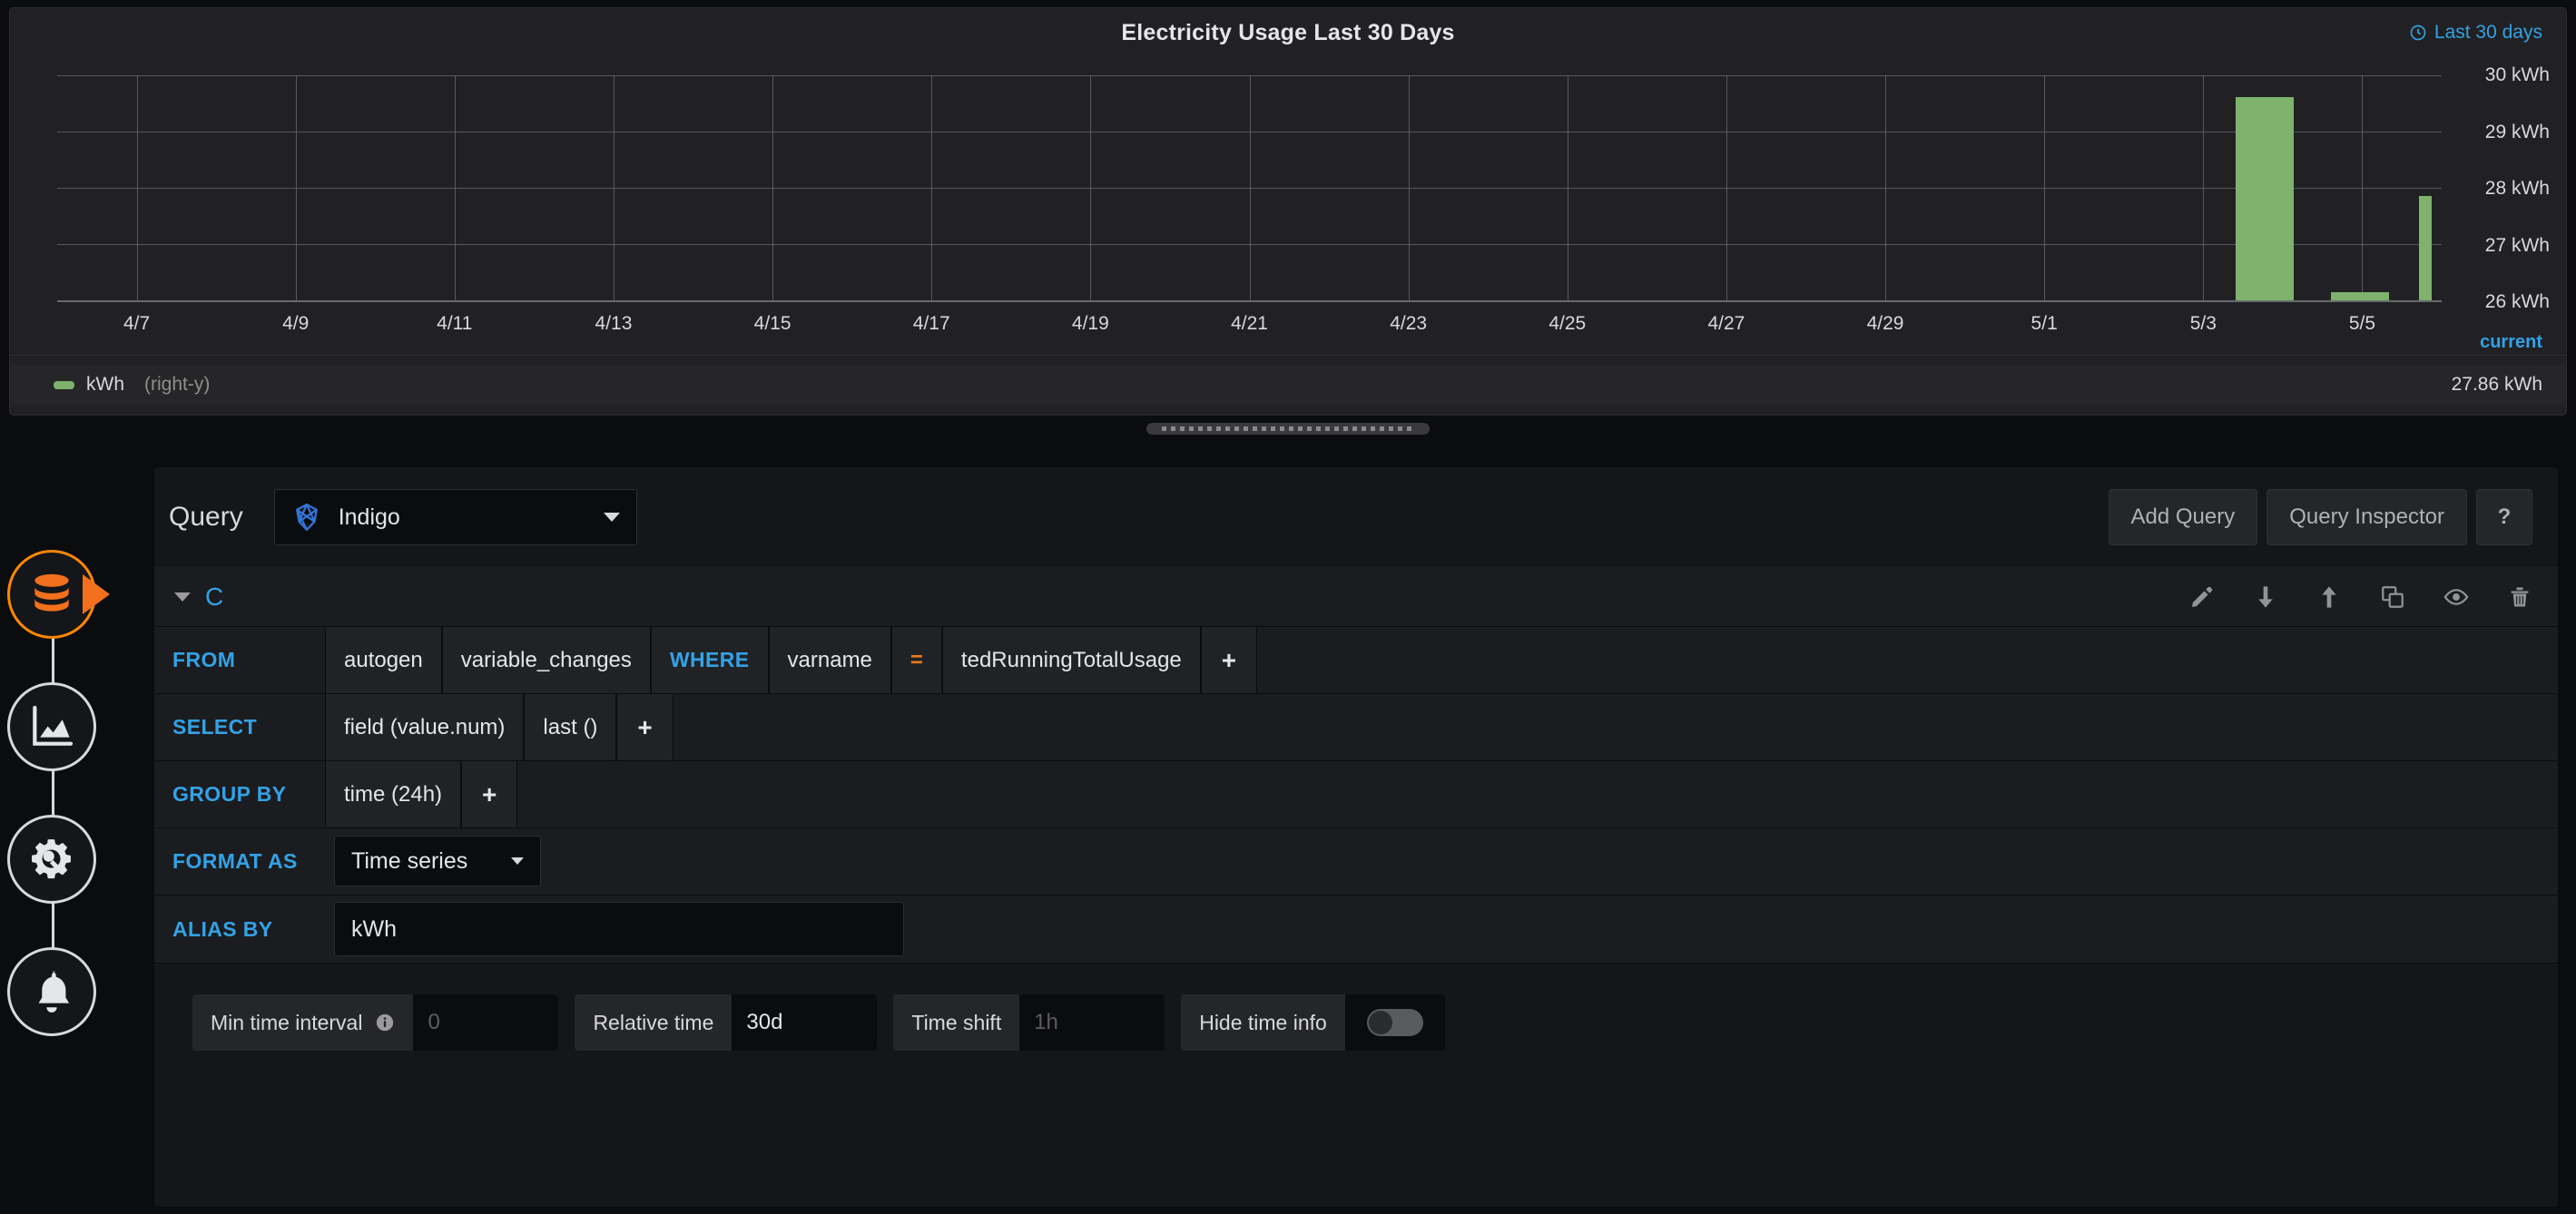  I want to click on drag-dots-icon, so click(1288, 428).